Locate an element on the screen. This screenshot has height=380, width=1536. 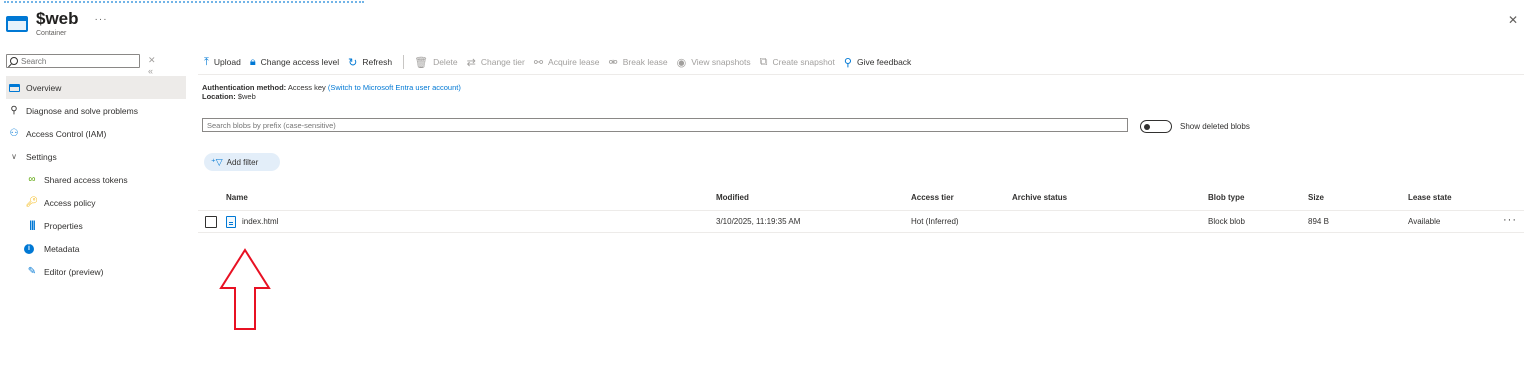
sidebar-item-settings: ∨ Settings is located at coordinates (95, 156).